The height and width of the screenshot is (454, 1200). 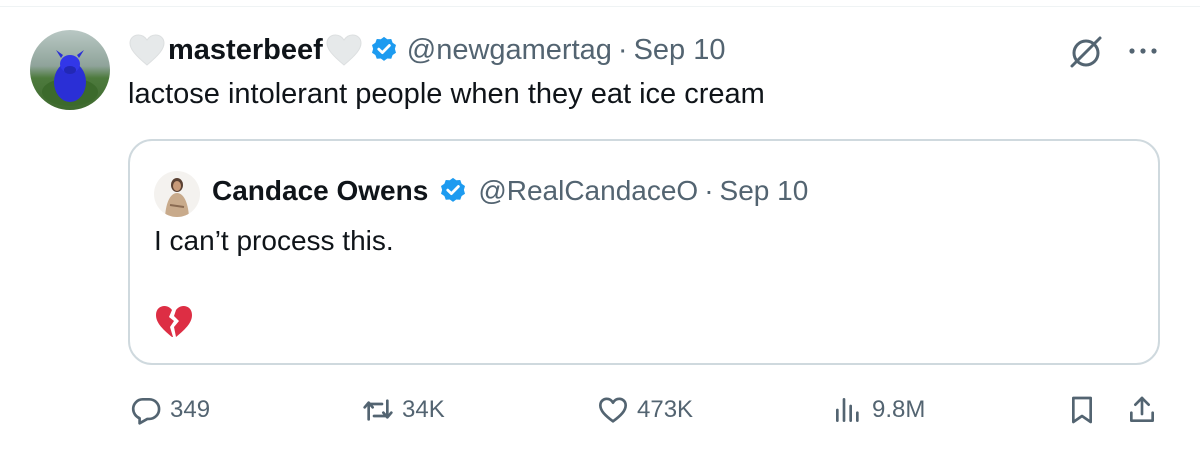 I want to click on reply-count: 349, so click(x=190, y=409).